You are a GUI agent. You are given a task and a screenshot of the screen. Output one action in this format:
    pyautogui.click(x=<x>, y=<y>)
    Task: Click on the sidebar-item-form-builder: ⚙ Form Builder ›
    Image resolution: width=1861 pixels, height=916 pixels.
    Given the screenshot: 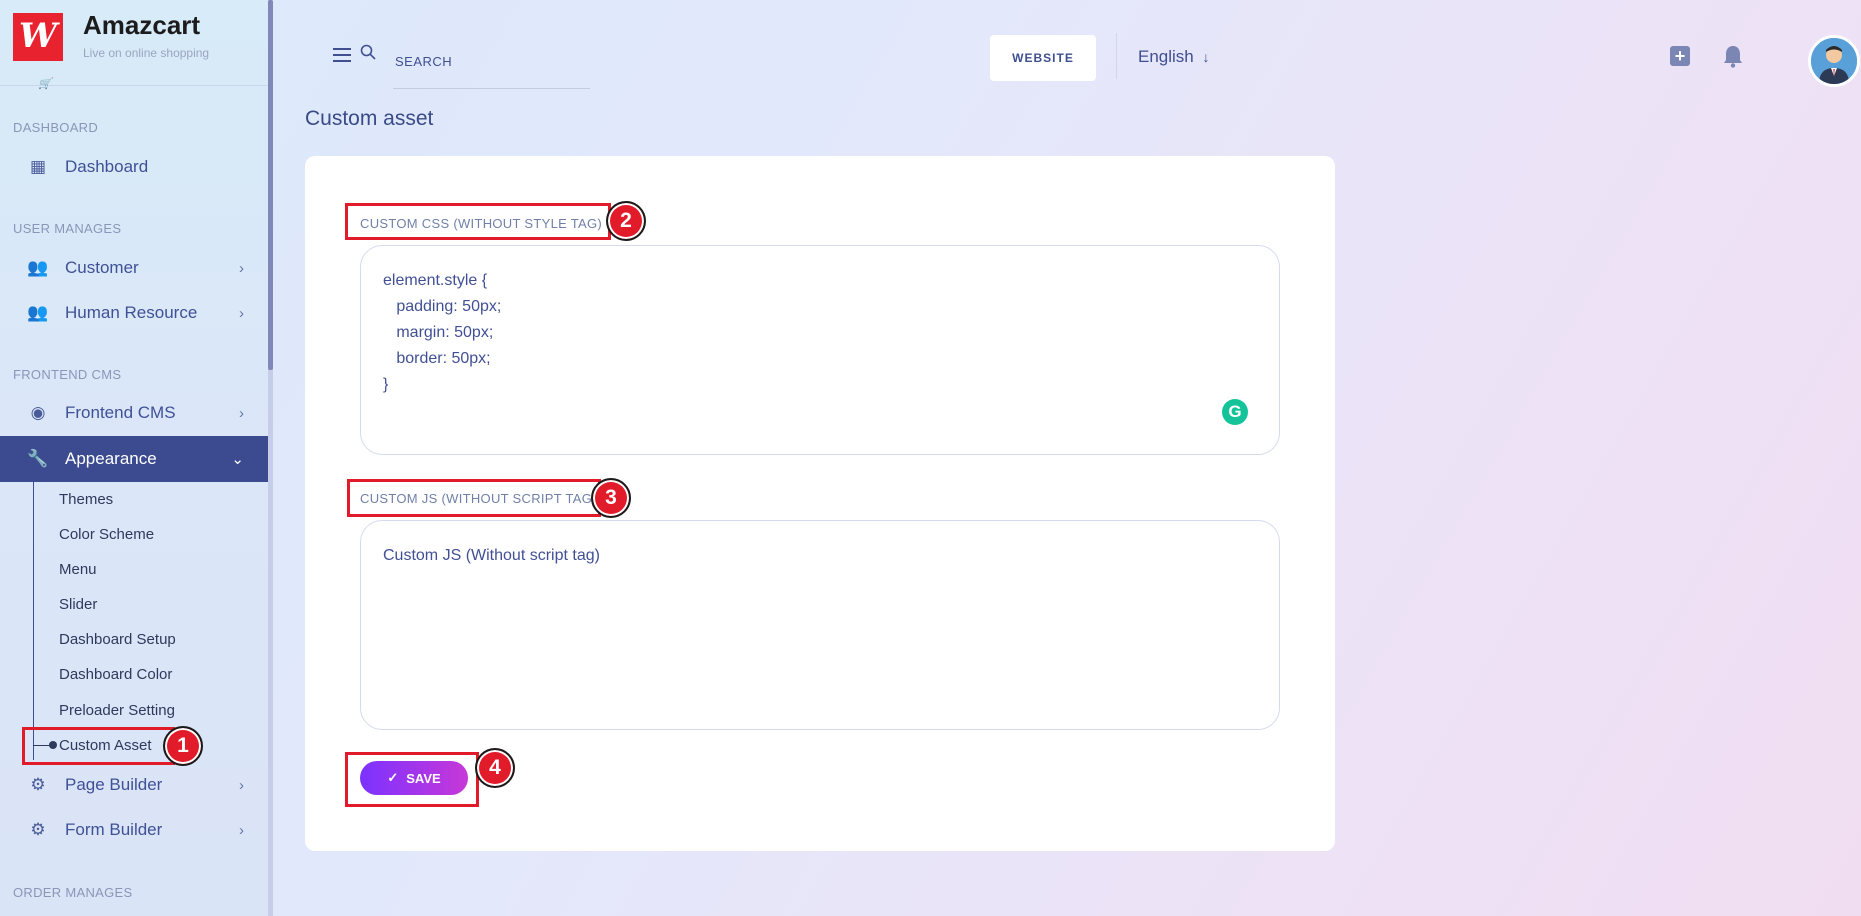 What is the action you would take?
    pyautogui.click(x=134, y=830)
    